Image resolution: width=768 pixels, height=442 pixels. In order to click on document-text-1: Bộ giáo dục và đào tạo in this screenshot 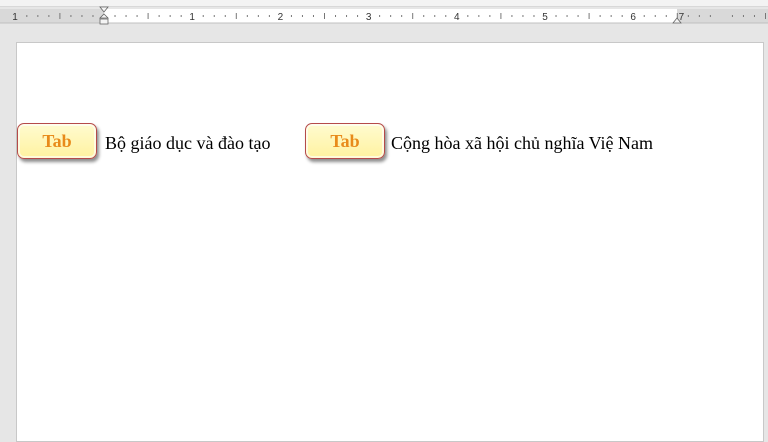, I will do `click(187, 143)`.